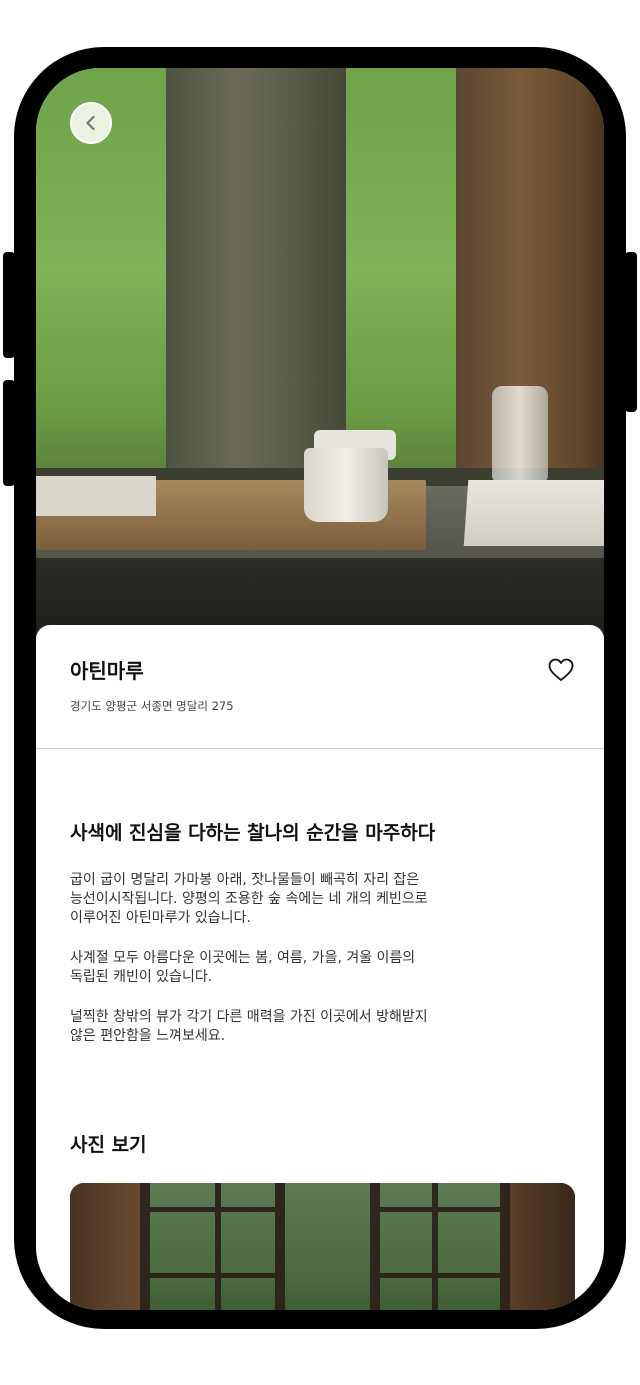 This screenshot has width=640, height=1385. I want to click on paper-box, so click(96, 496).